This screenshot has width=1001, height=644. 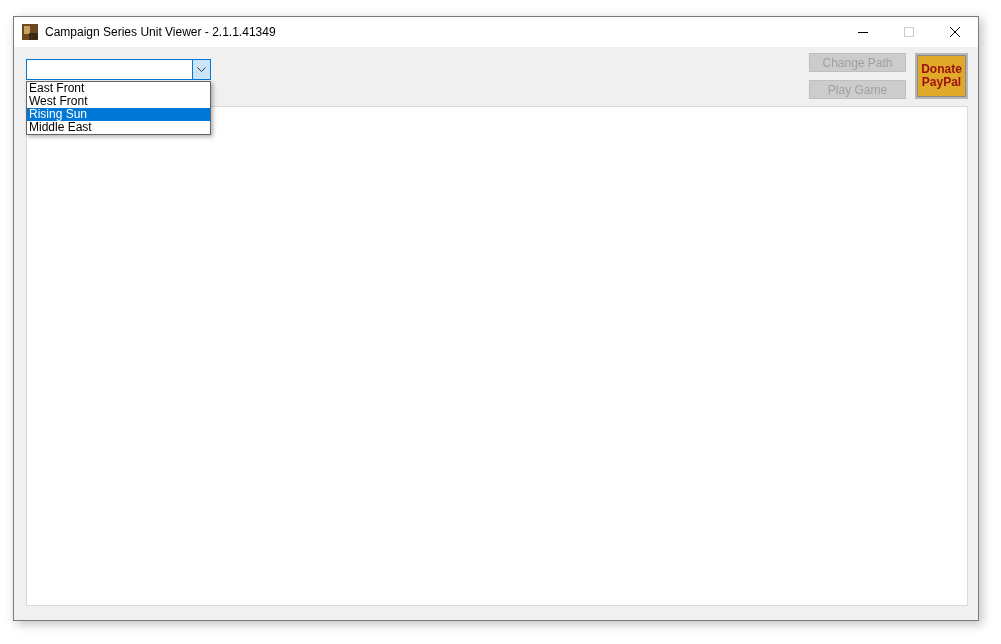 What do you see at coordinates (955, 32) in the screenshot?
I see `close-icon` at bounding box center [955, 32].